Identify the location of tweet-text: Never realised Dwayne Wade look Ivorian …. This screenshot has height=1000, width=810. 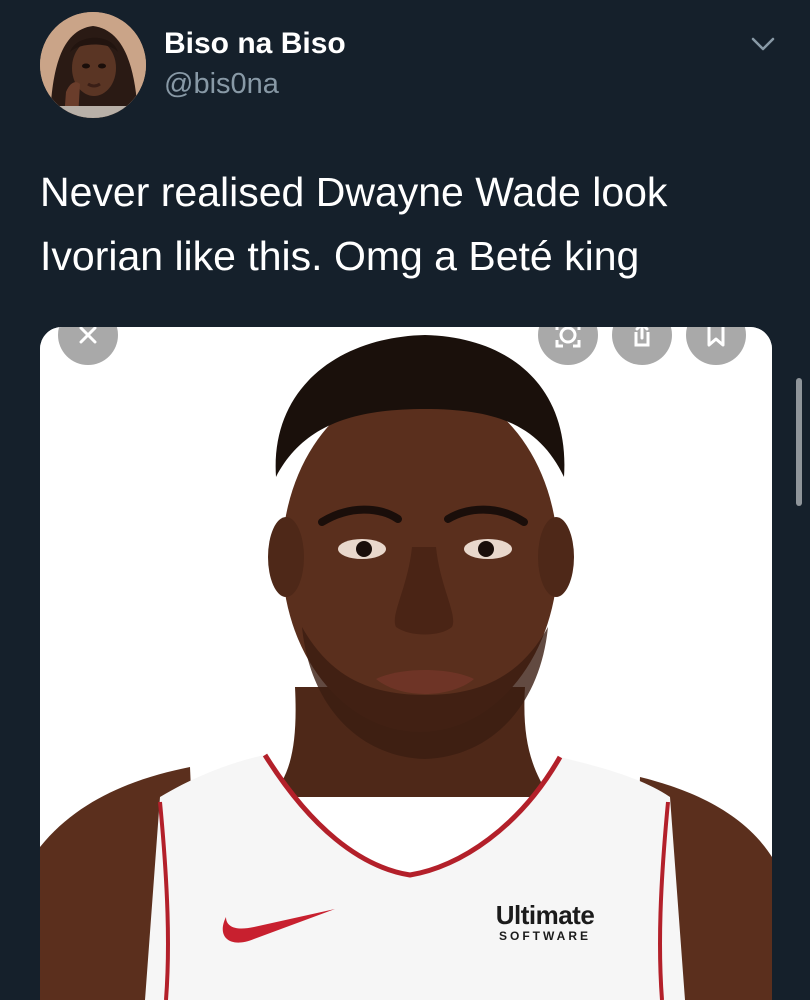
(354, 224).